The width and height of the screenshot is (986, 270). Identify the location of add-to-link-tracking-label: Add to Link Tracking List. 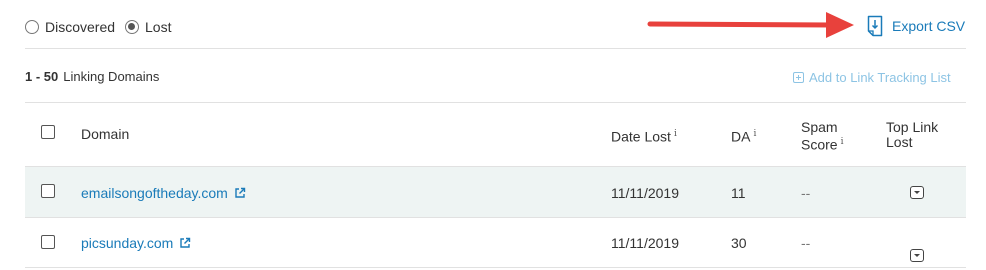
(880, 77).